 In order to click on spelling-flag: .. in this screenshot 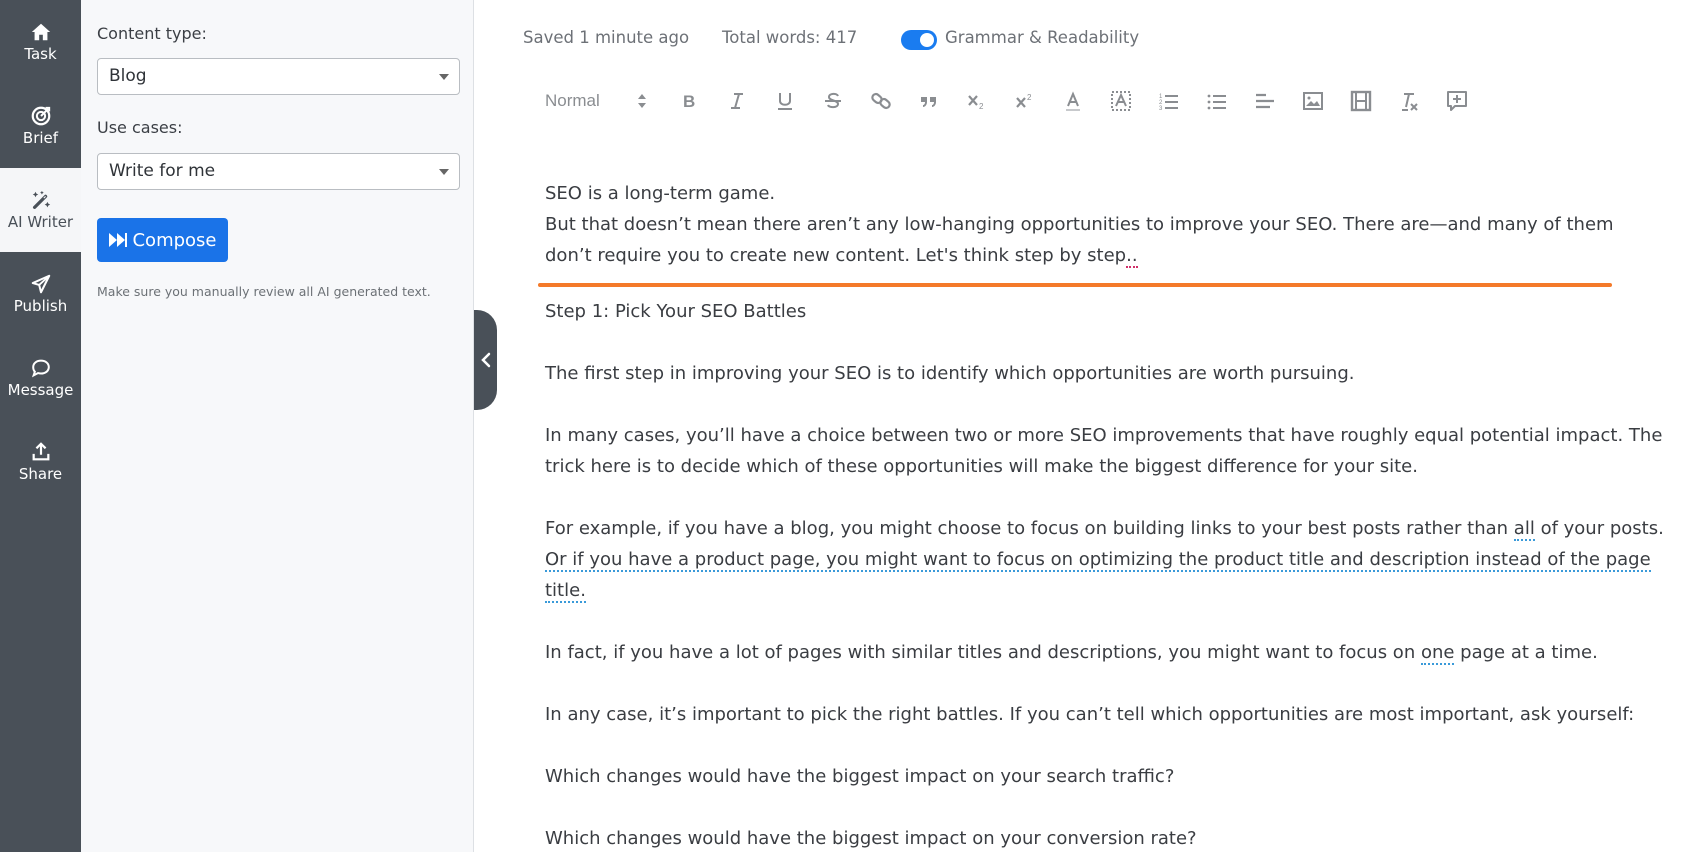, I will do `click(1132, 256)`.